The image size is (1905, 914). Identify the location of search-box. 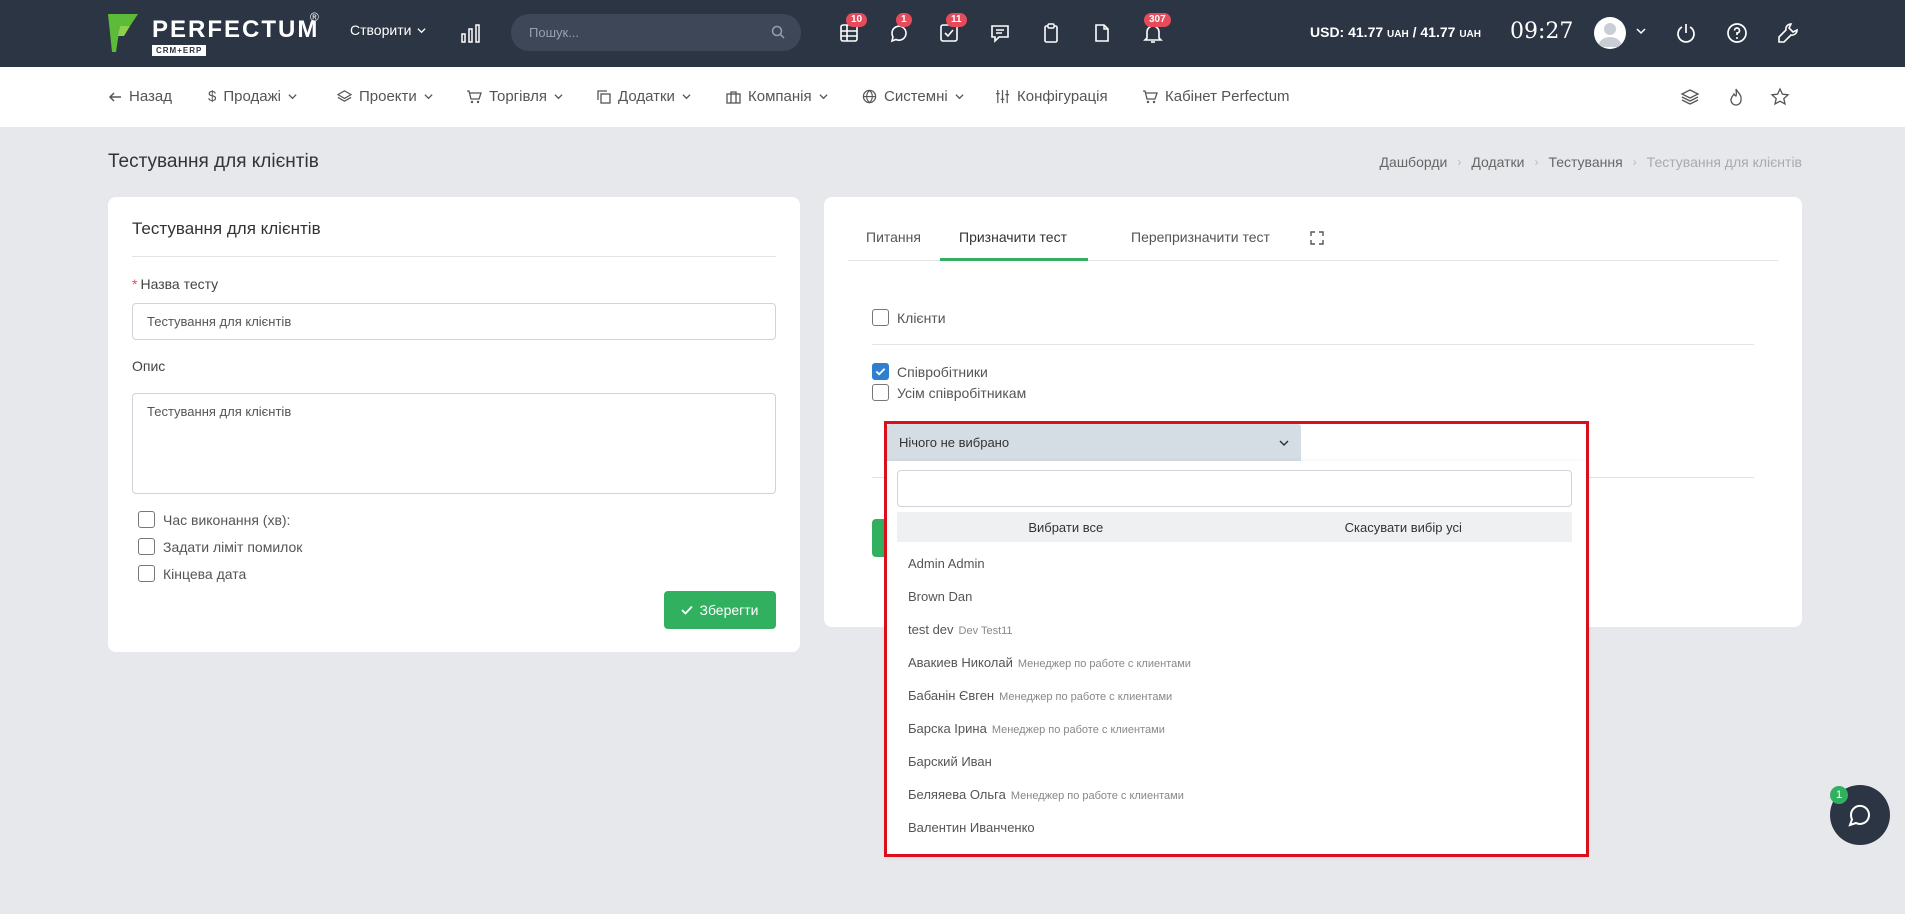
(656, 32).